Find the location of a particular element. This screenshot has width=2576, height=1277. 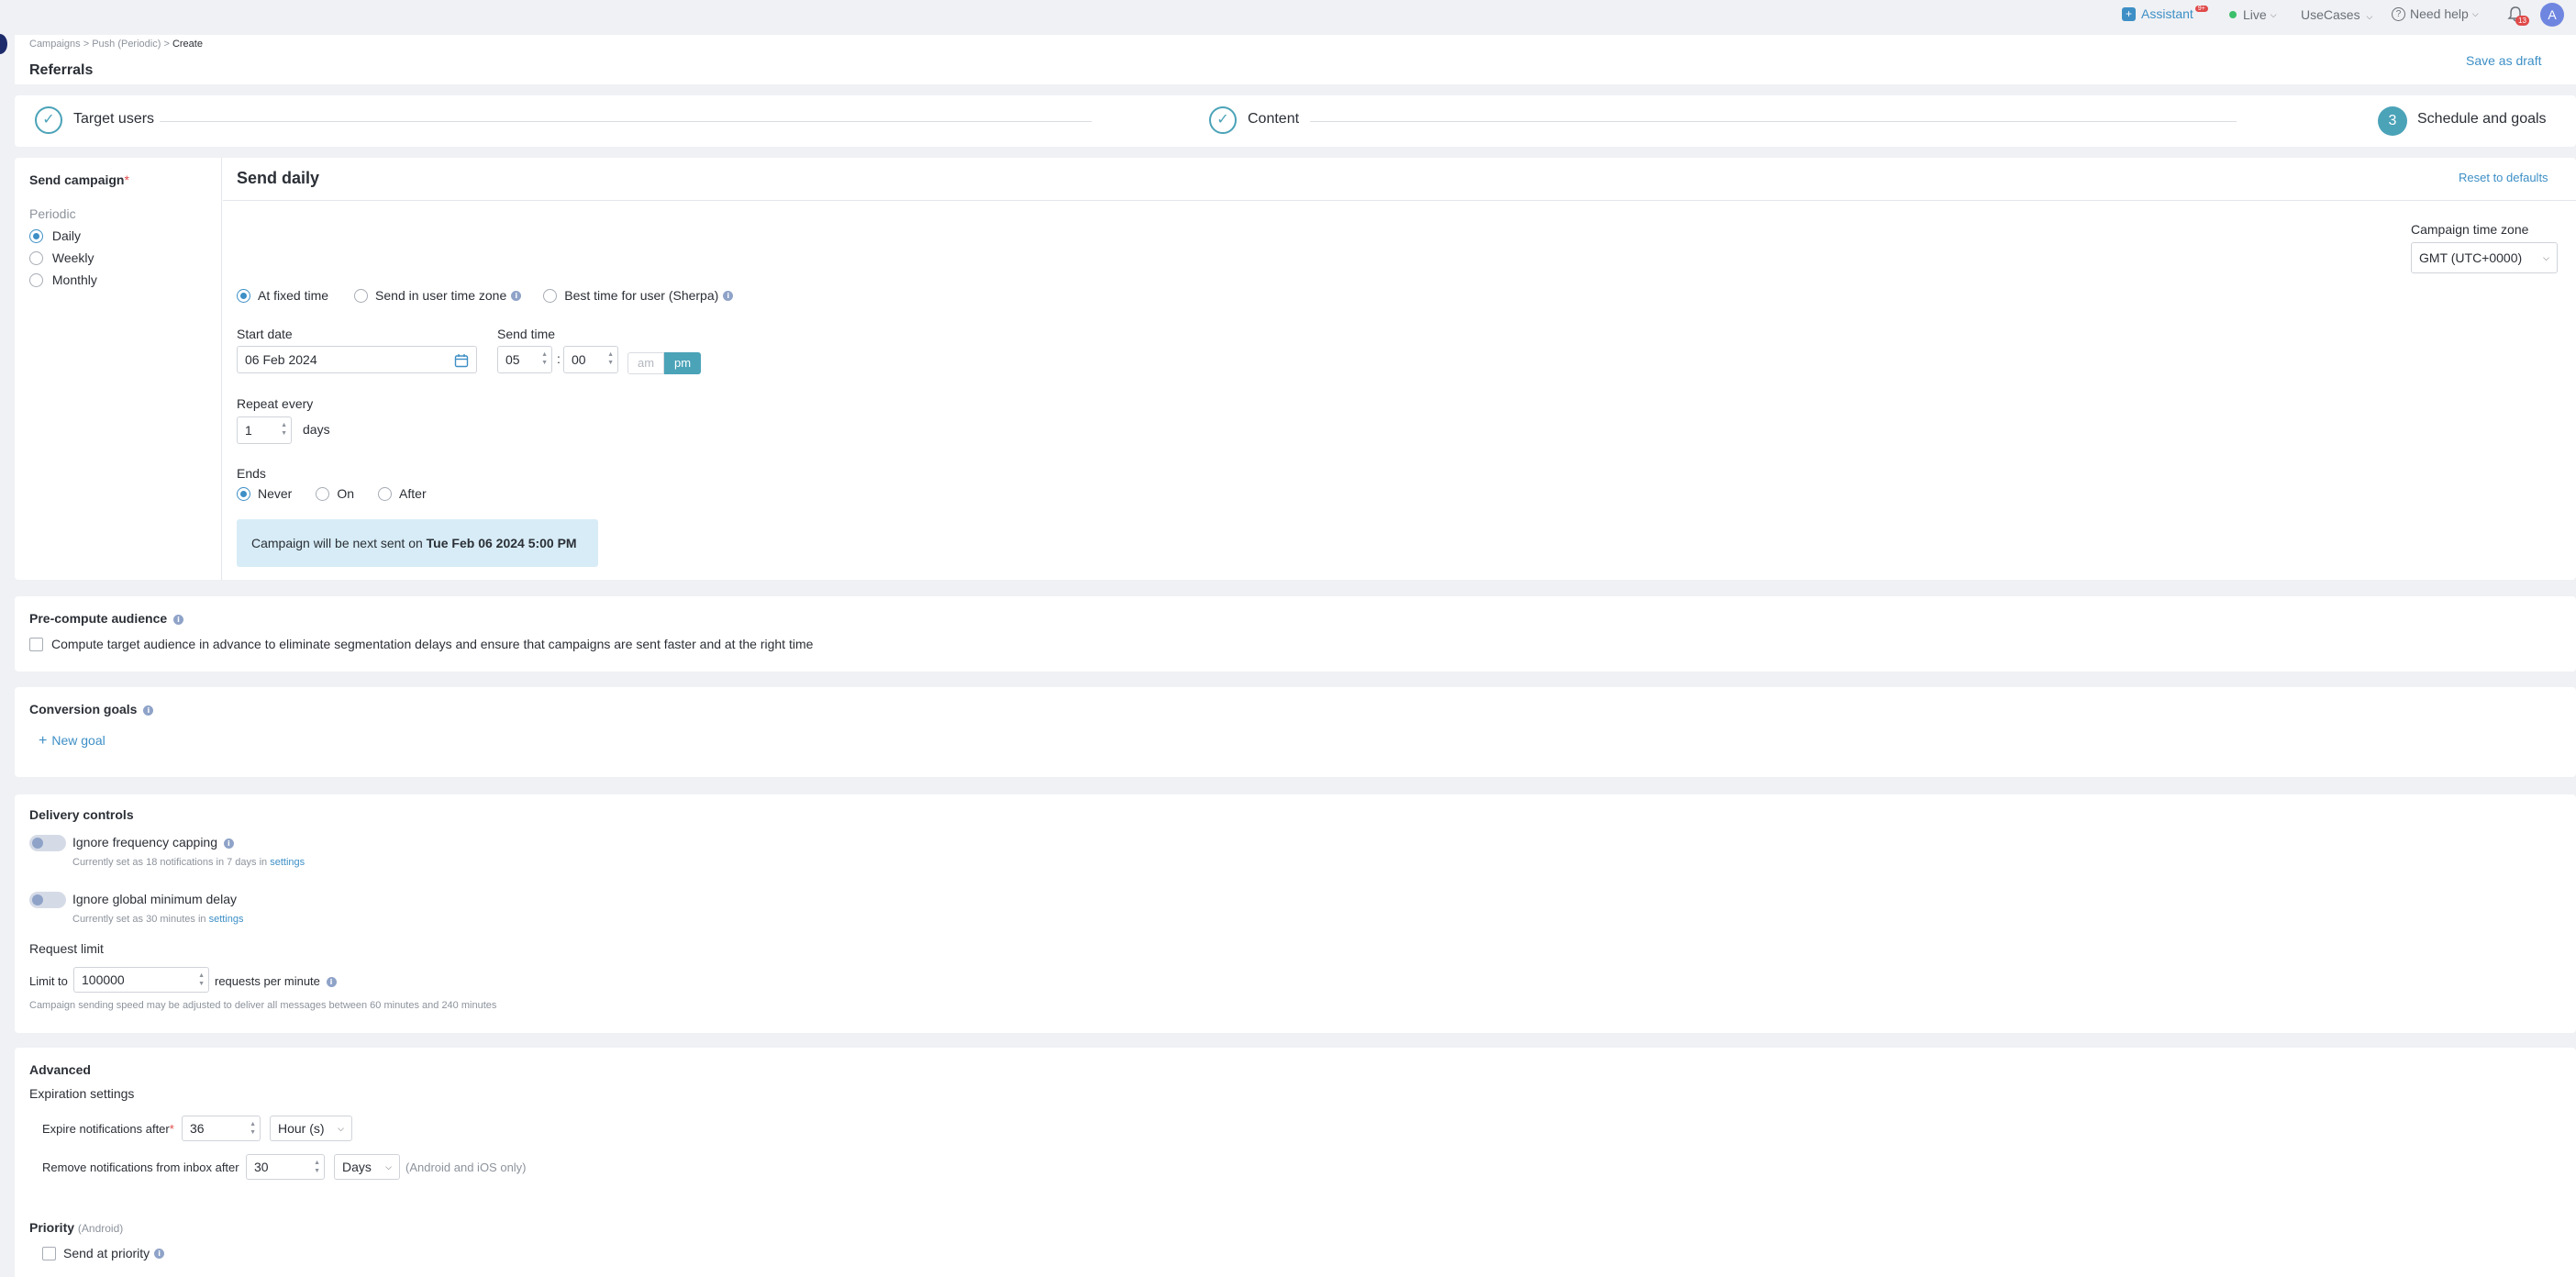

frequency-daily-option: Daily is located at coordinates (55, 235).